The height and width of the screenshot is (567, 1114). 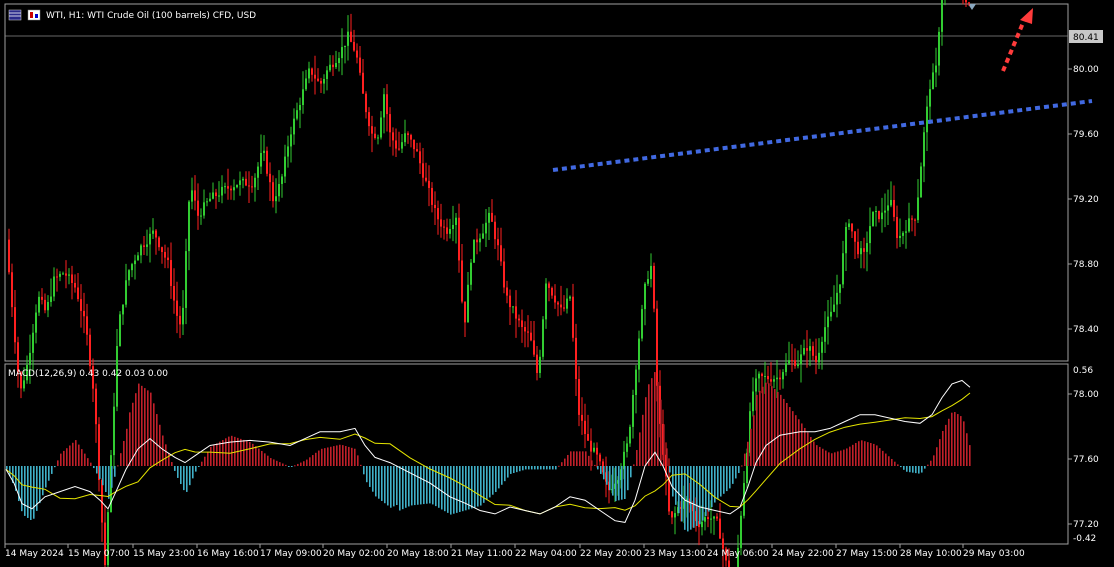 I want to click on macd-top-value: 0.56, so click(x=1083, y=371).